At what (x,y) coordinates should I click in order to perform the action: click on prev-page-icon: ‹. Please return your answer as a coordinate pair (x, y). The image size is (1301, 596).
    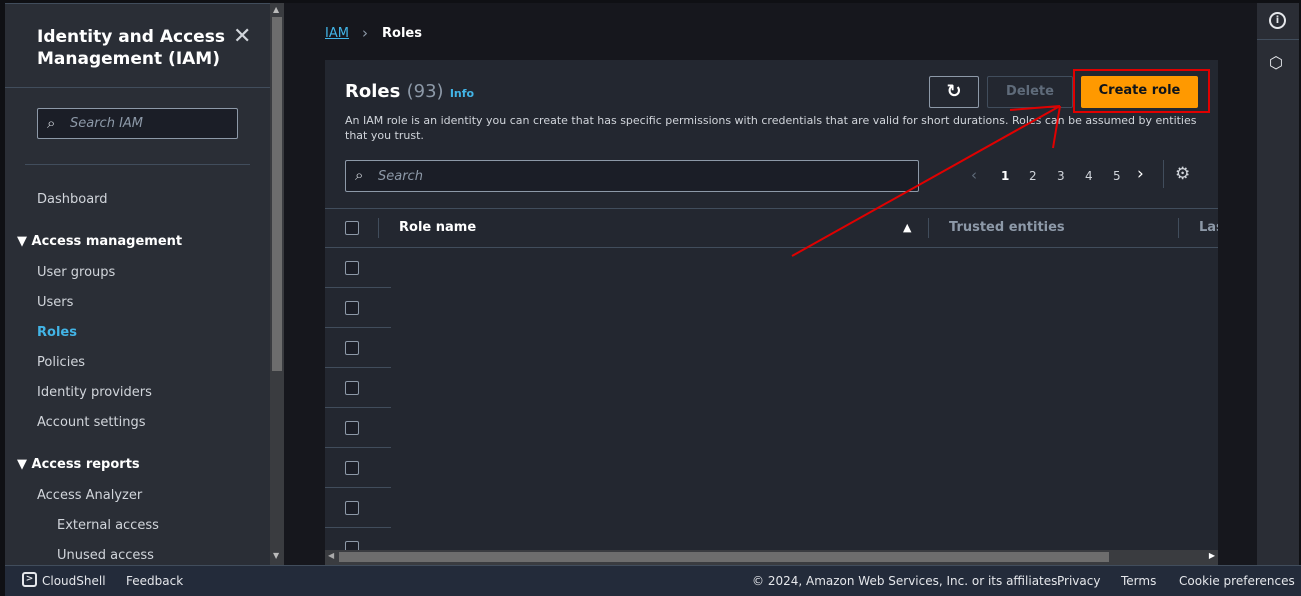
    Looking at the image, I should click on (974, 175).